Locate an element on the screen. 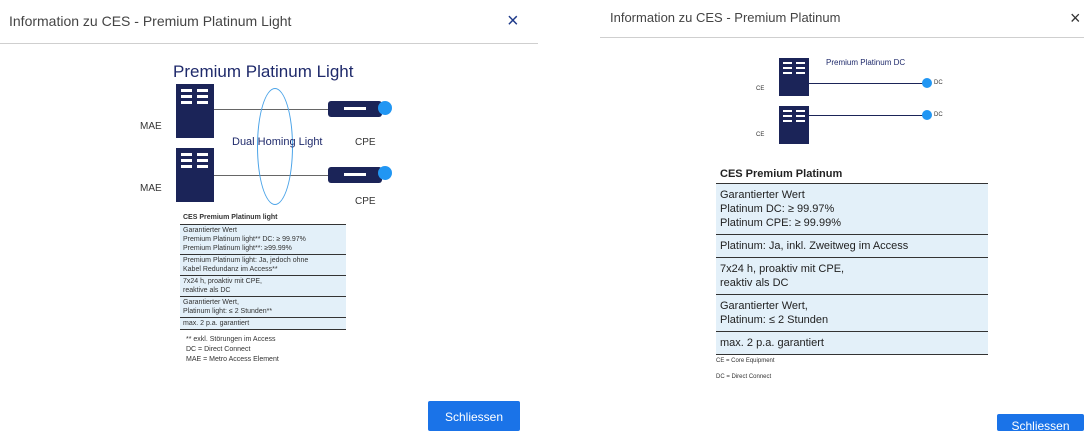 This screenshot has height=432, width=1084. footnote: CE = Core Equipment is located at coordinates (745, 361).